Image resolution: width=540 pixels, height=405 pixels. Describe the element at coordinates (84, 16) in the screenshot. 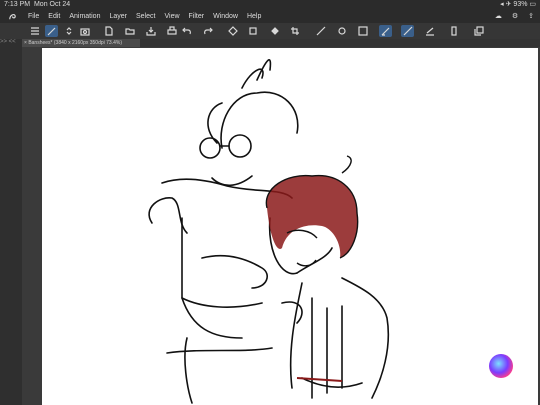

I see `menu-animation: Animation` at that location.